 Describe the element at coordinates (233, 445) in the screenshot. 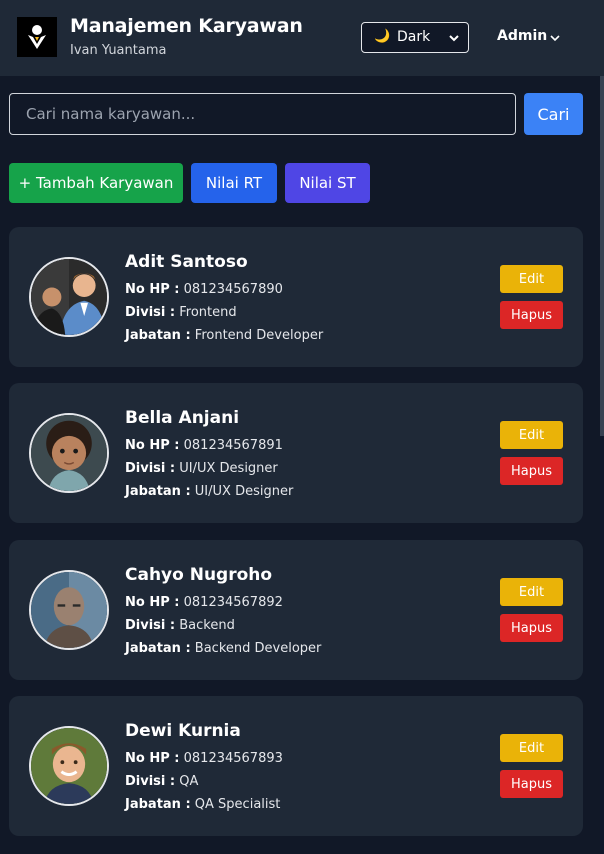

I see `phone-value: 081234567891` at that location.